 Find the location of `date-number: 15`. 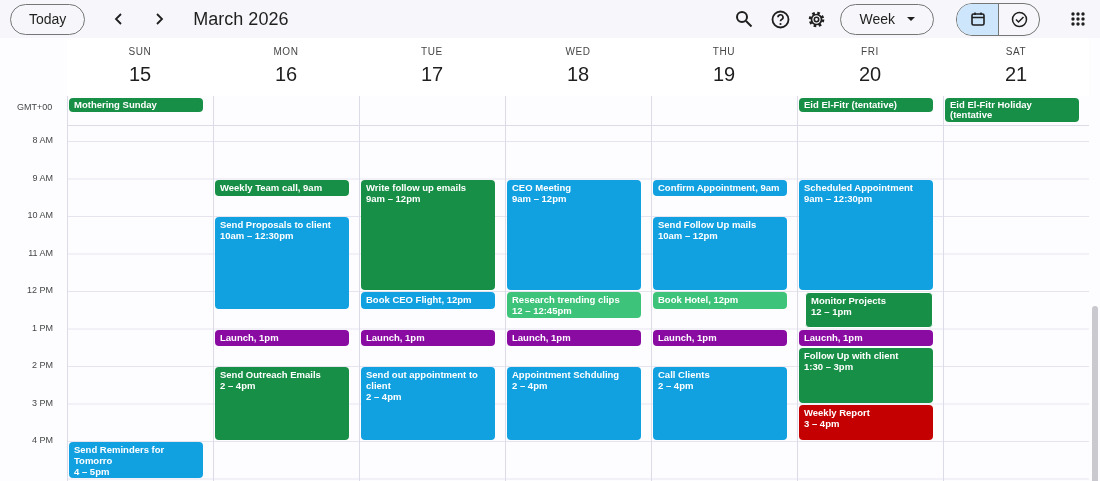

date-number: 15 is located at coordinates (140, 74).